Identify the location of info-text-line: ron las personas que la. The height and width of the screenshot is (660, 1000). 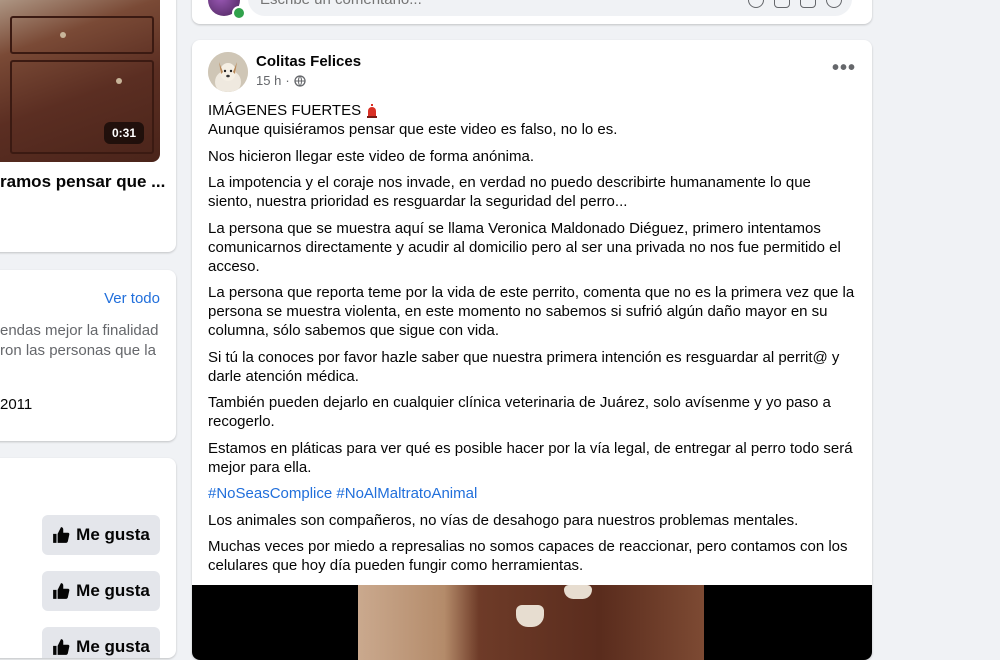
(78, 350).